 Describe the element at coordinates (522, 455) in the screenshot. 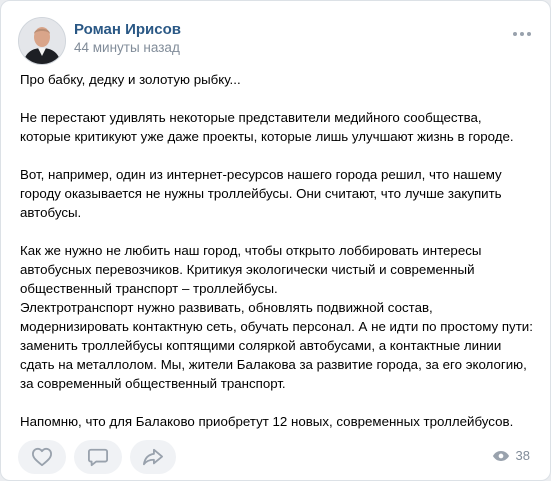

I see `views-count: 38` at that location.